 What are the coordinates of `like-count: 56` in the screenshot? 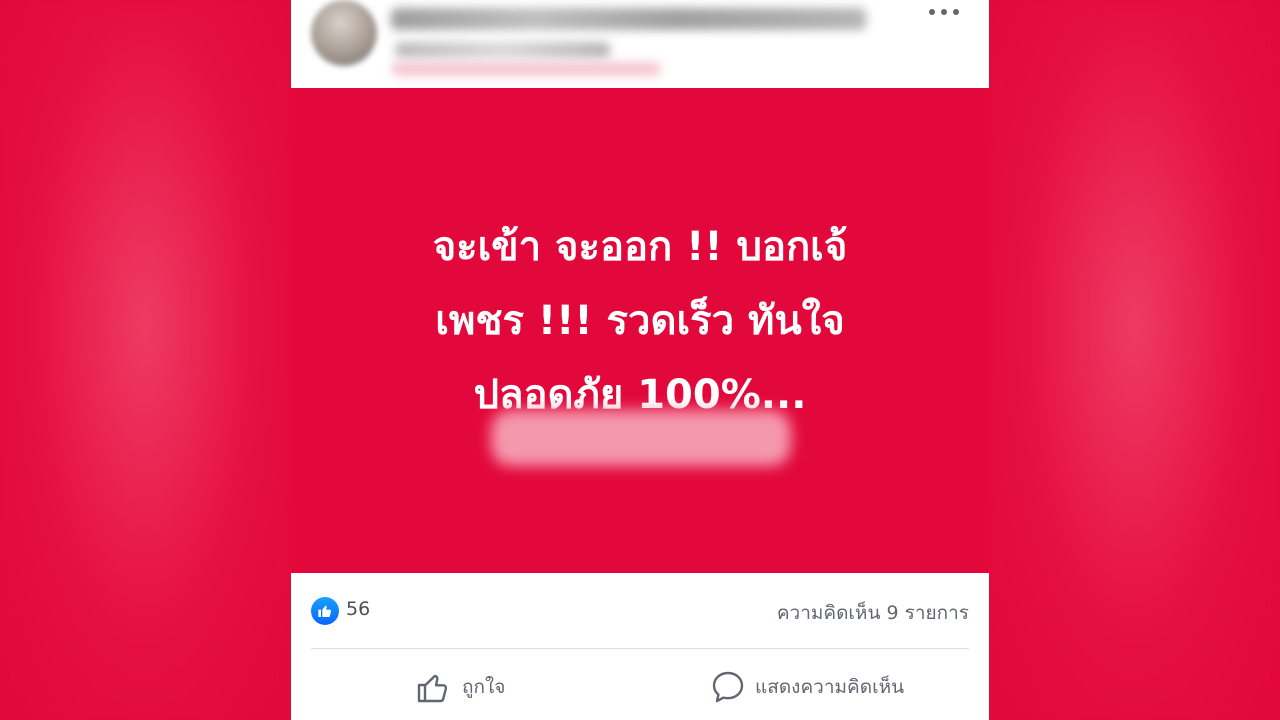 It's located at (358, 609).